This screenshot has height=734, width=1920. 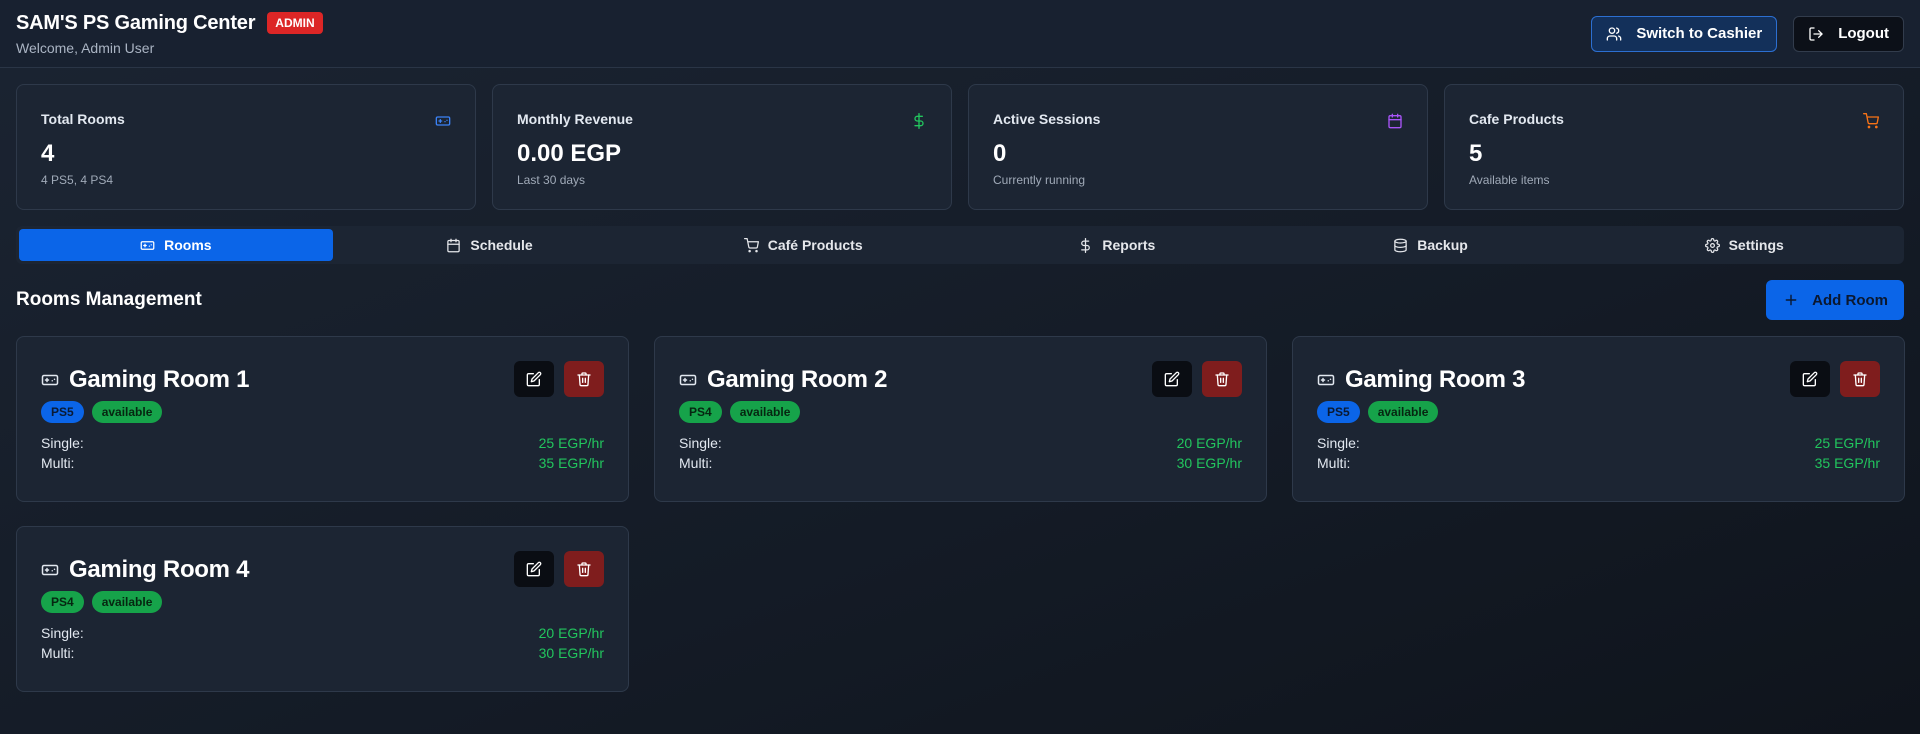 What do you see at coordinates (797, 379) in the screenshot?
I see `room-name: Gaming Room 2` at bounding box center [797, 379].